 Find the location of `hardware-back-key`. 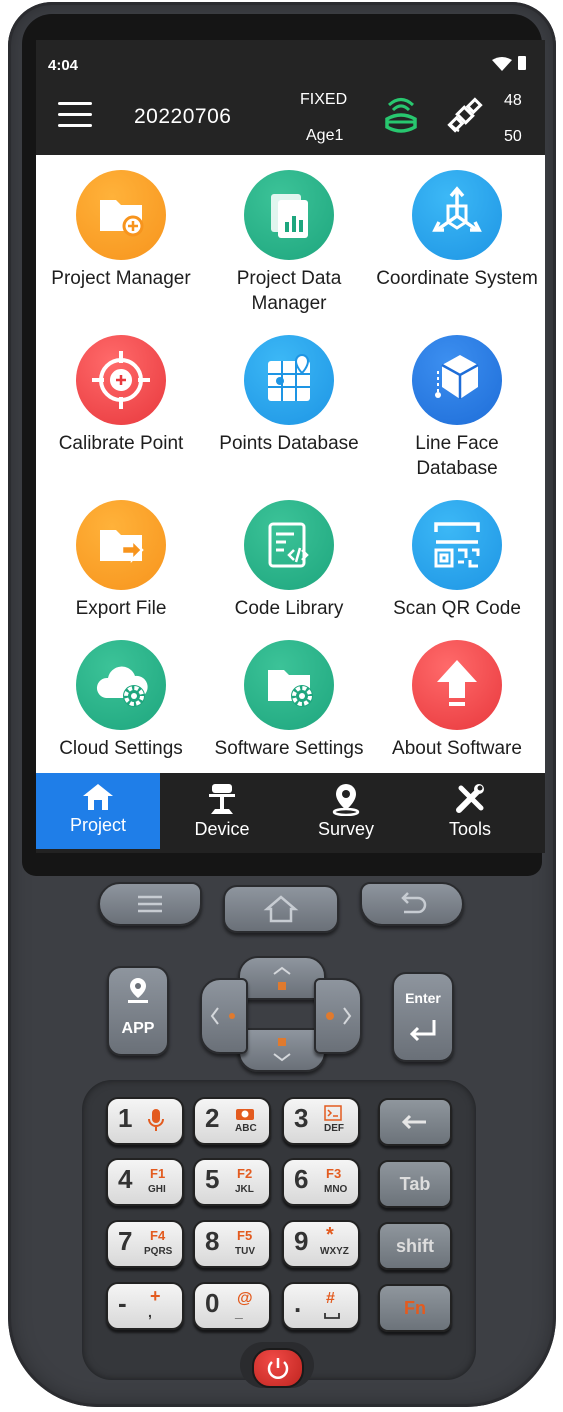

hardware-back-key is located at coordinates (412, 904).